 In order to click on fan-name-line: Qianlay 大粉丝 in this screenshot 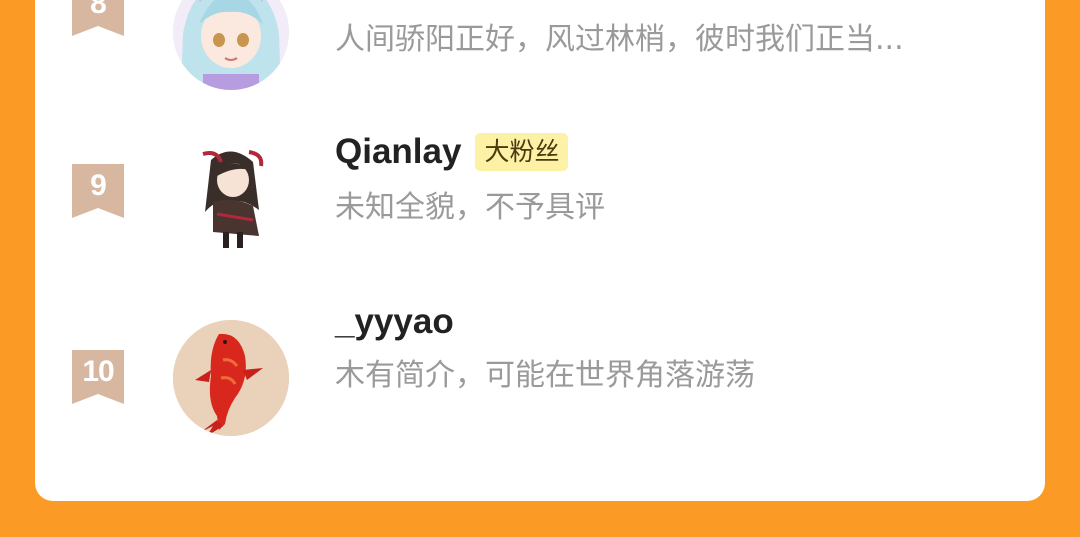, I will do `click(452, 152)`.